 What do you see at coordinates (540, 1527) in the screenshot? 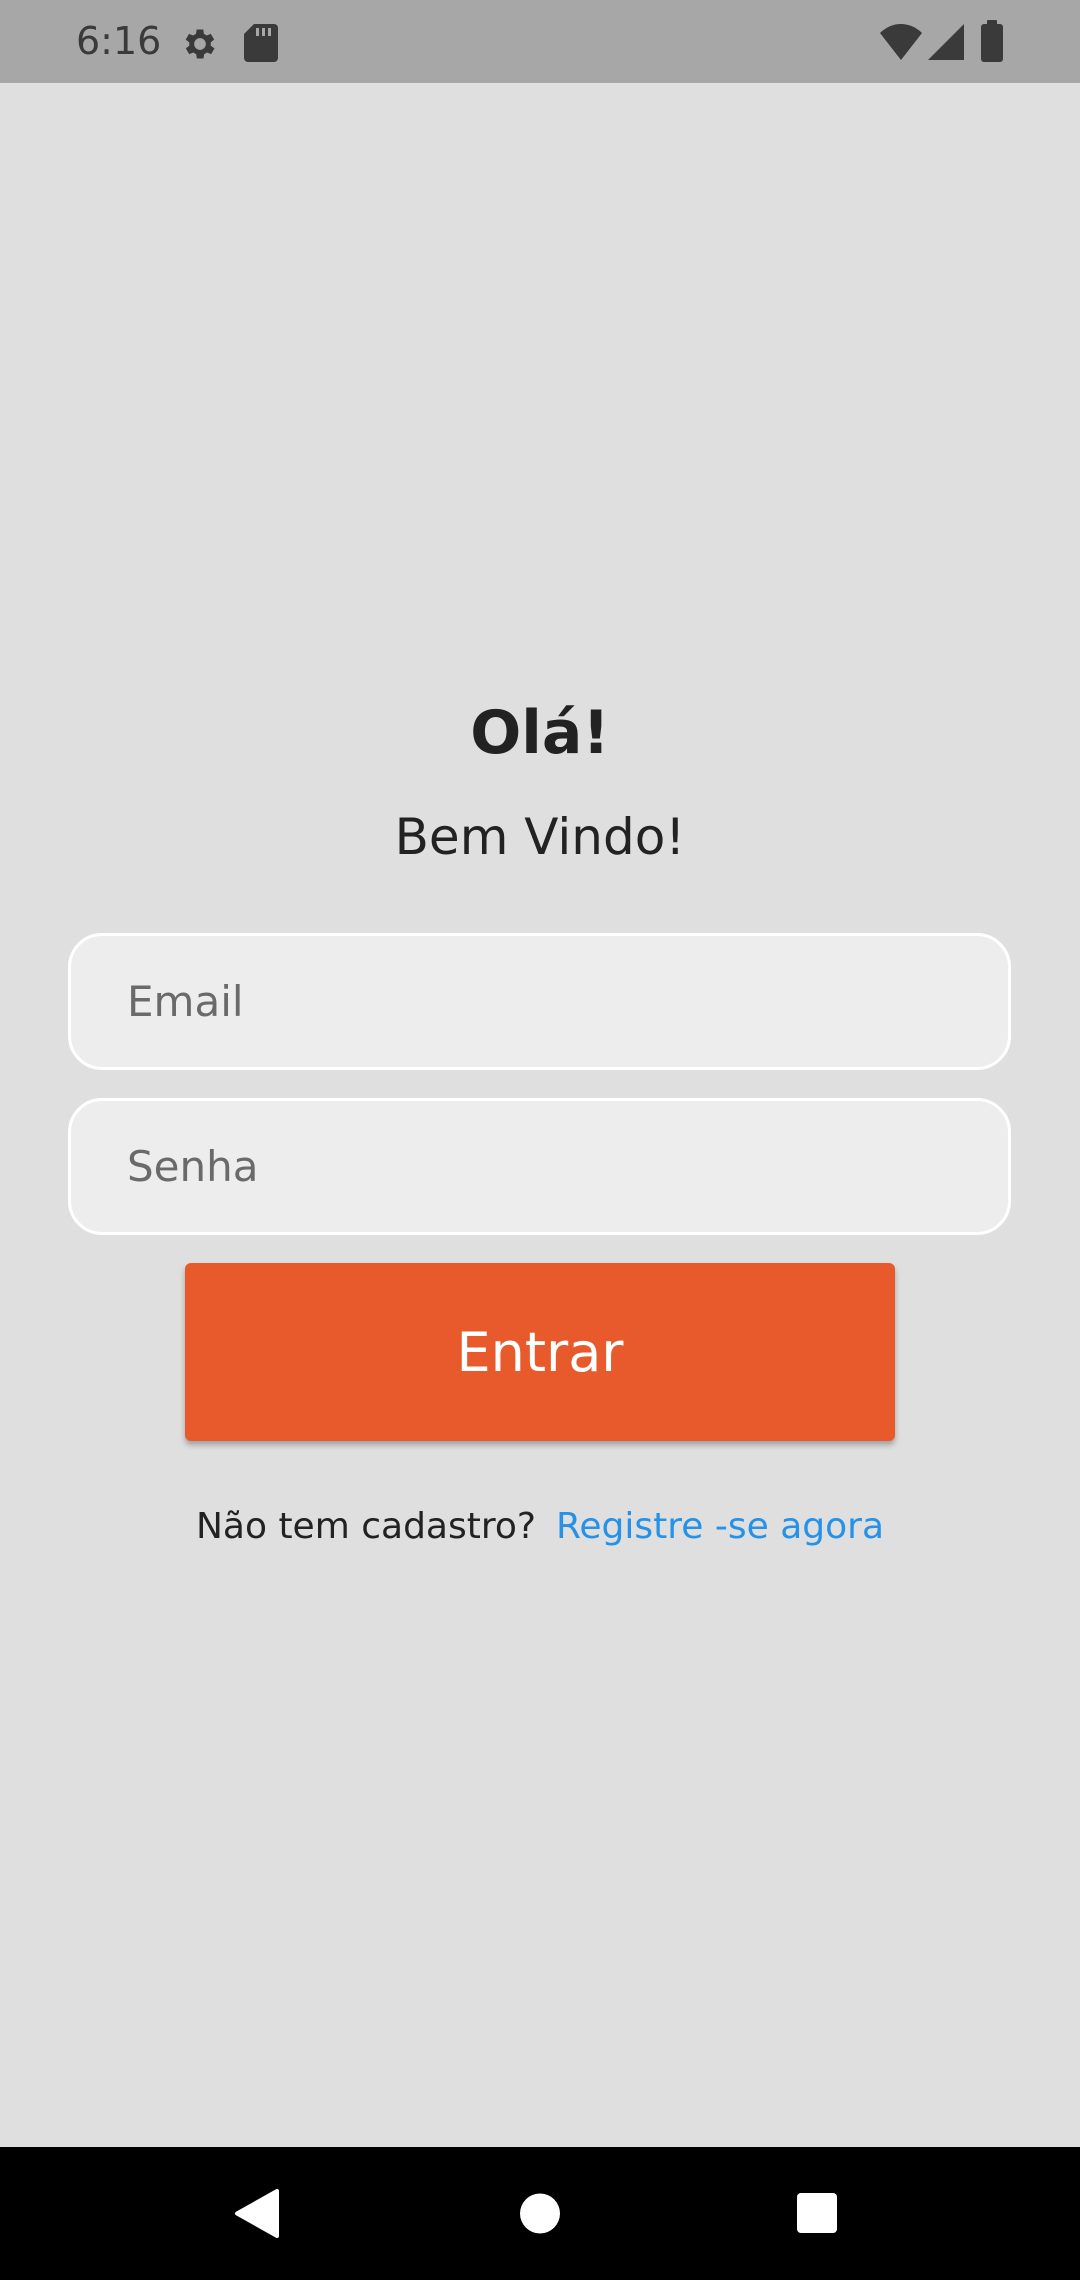
I see `register-row: Não tem cadastro? Registre -se agora` at bounding box center [540, 1527].